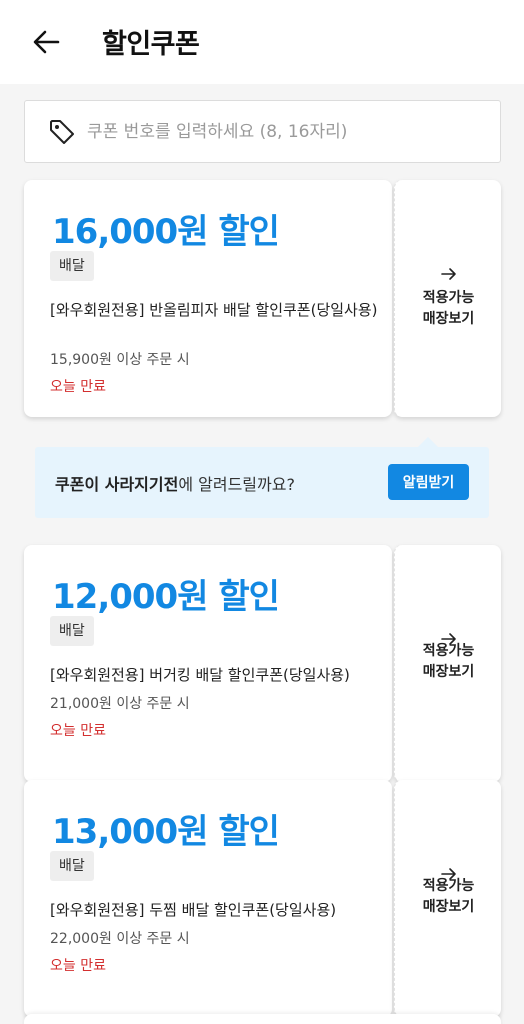 The width and height of the screenshot is (524, 1024). I want to click on coupon-min-order: 15,900원 이상 주문 시, so click(120, 360).